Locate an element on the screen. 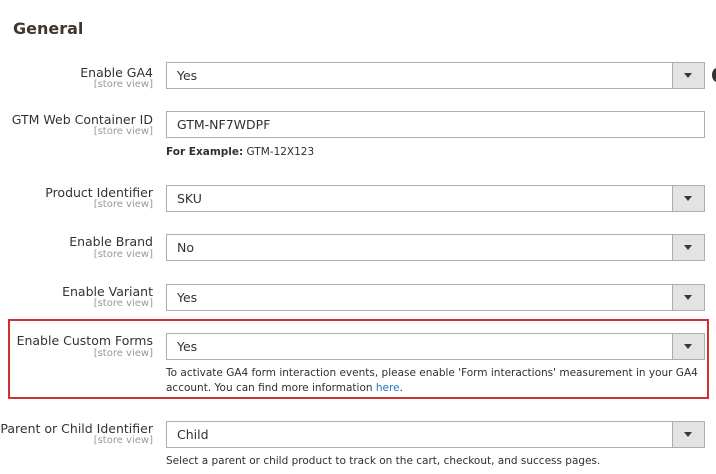 This screenshot has width=716, height=474. select-value: Child is located at coordinates (193, 434).